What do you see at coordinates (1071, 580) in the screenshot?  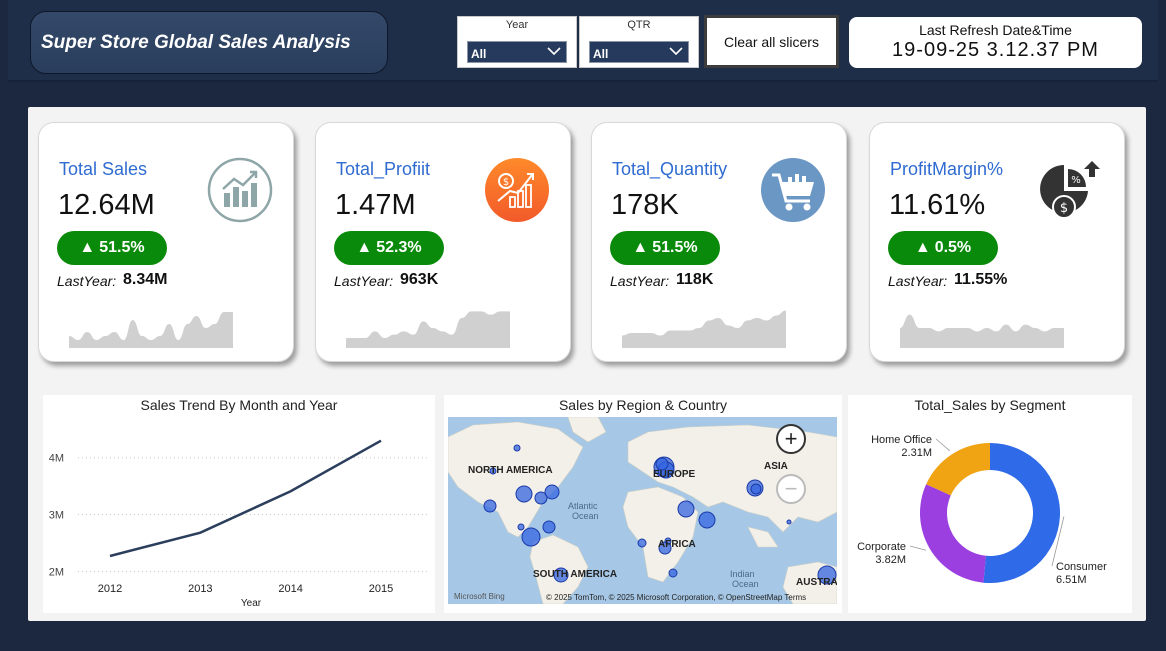 I see `donut-value-label: 6.51M` at bounding box center [1071, 580].